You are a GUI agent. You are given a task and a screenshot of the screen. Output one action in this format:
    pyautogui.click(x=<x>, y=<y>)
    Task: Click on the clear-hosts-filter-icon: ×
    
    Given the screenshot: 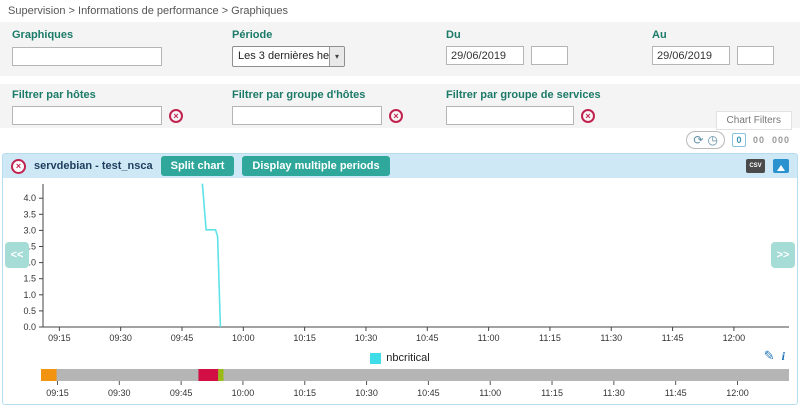 What is the action you would take?
    pyautogui.click(x=176, y=115)
    